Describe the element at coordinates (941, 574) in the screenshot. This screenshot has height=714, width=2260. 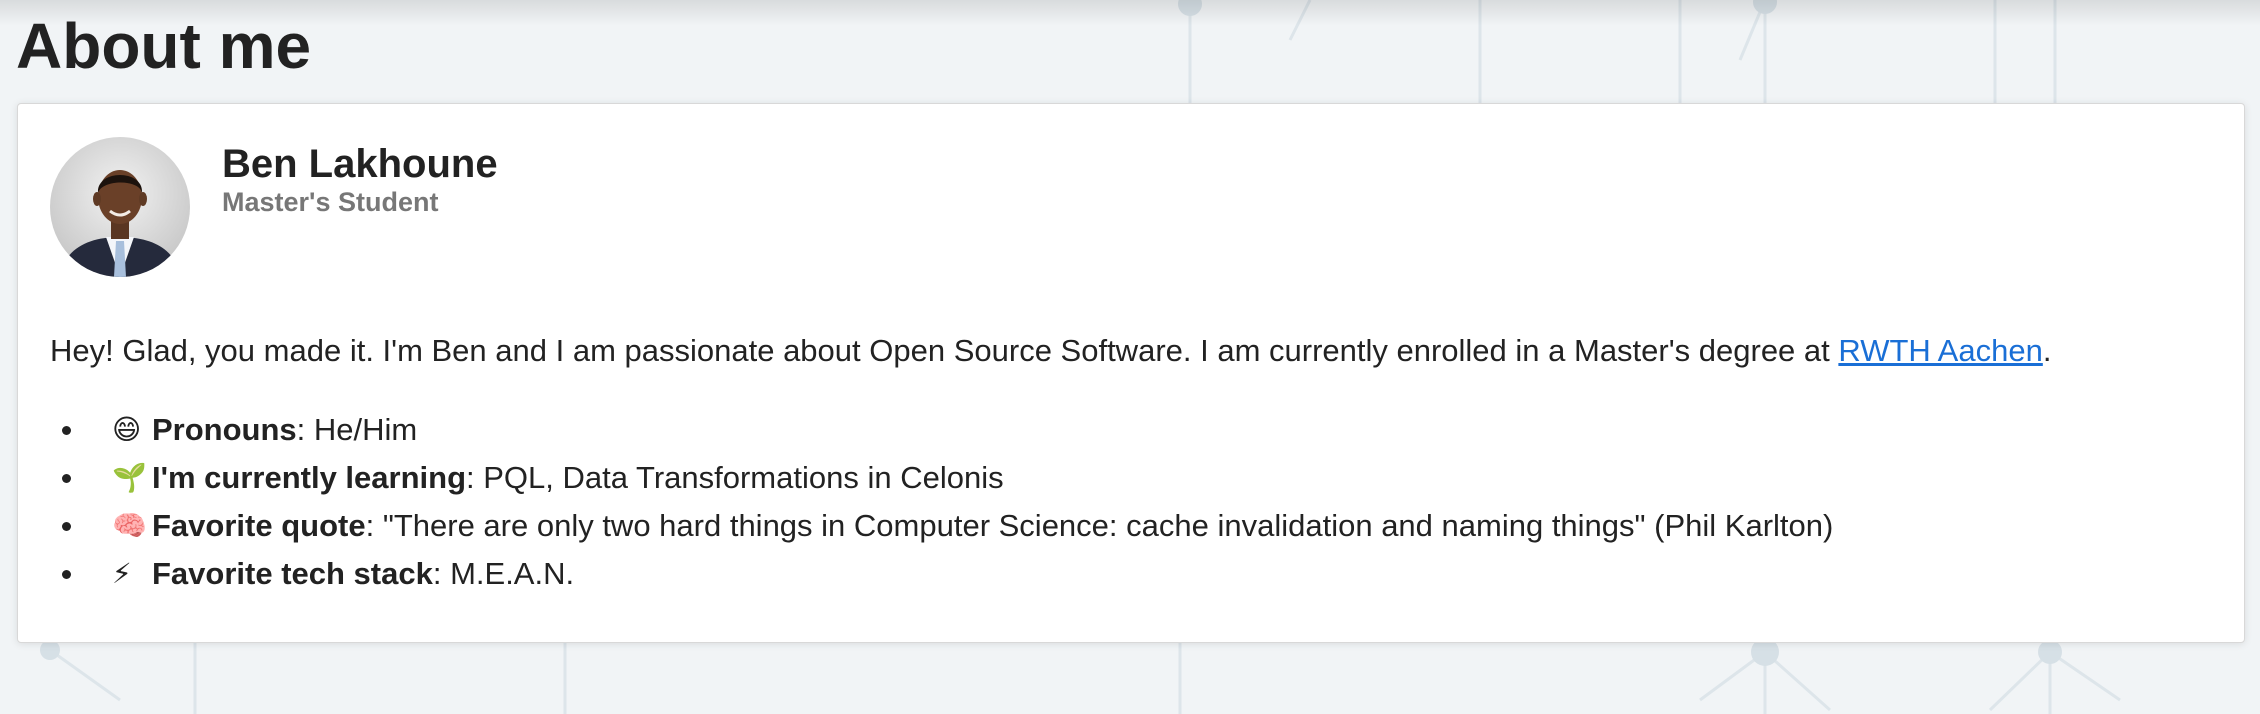
I see `fact-item-tech-stack: ⚡ Favorite tech stack: M.E.A.N.` at that location.